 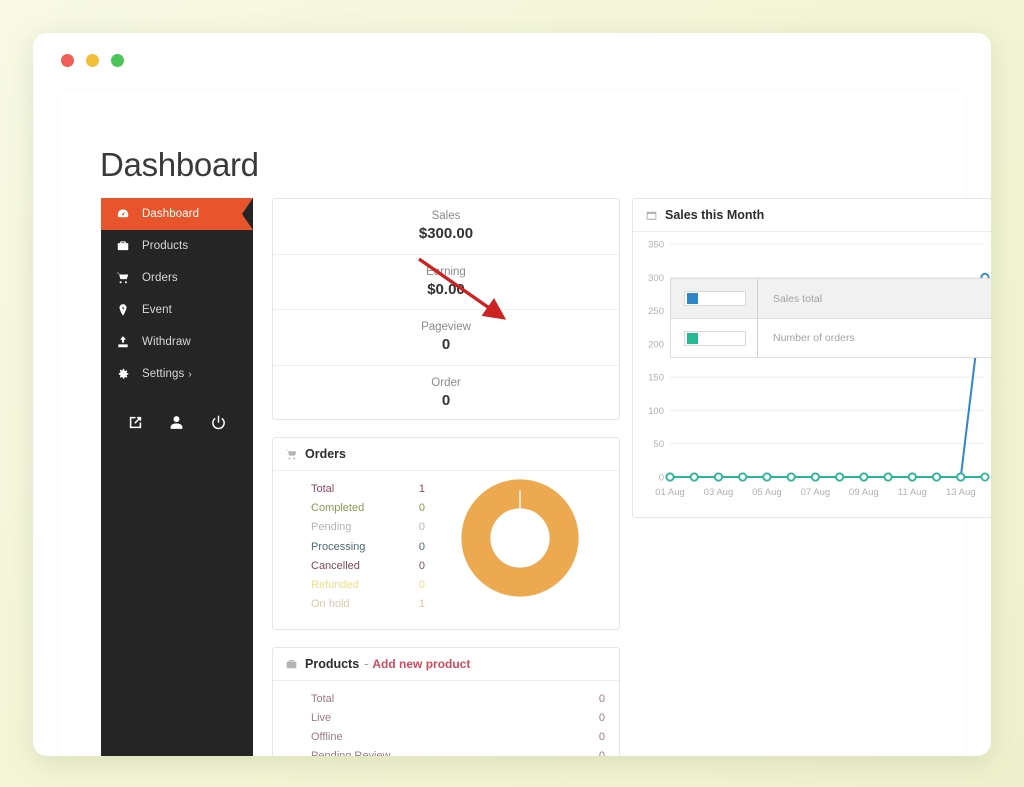 I want to click on list-item: Cancelled 0, so click(x=382, y=566).